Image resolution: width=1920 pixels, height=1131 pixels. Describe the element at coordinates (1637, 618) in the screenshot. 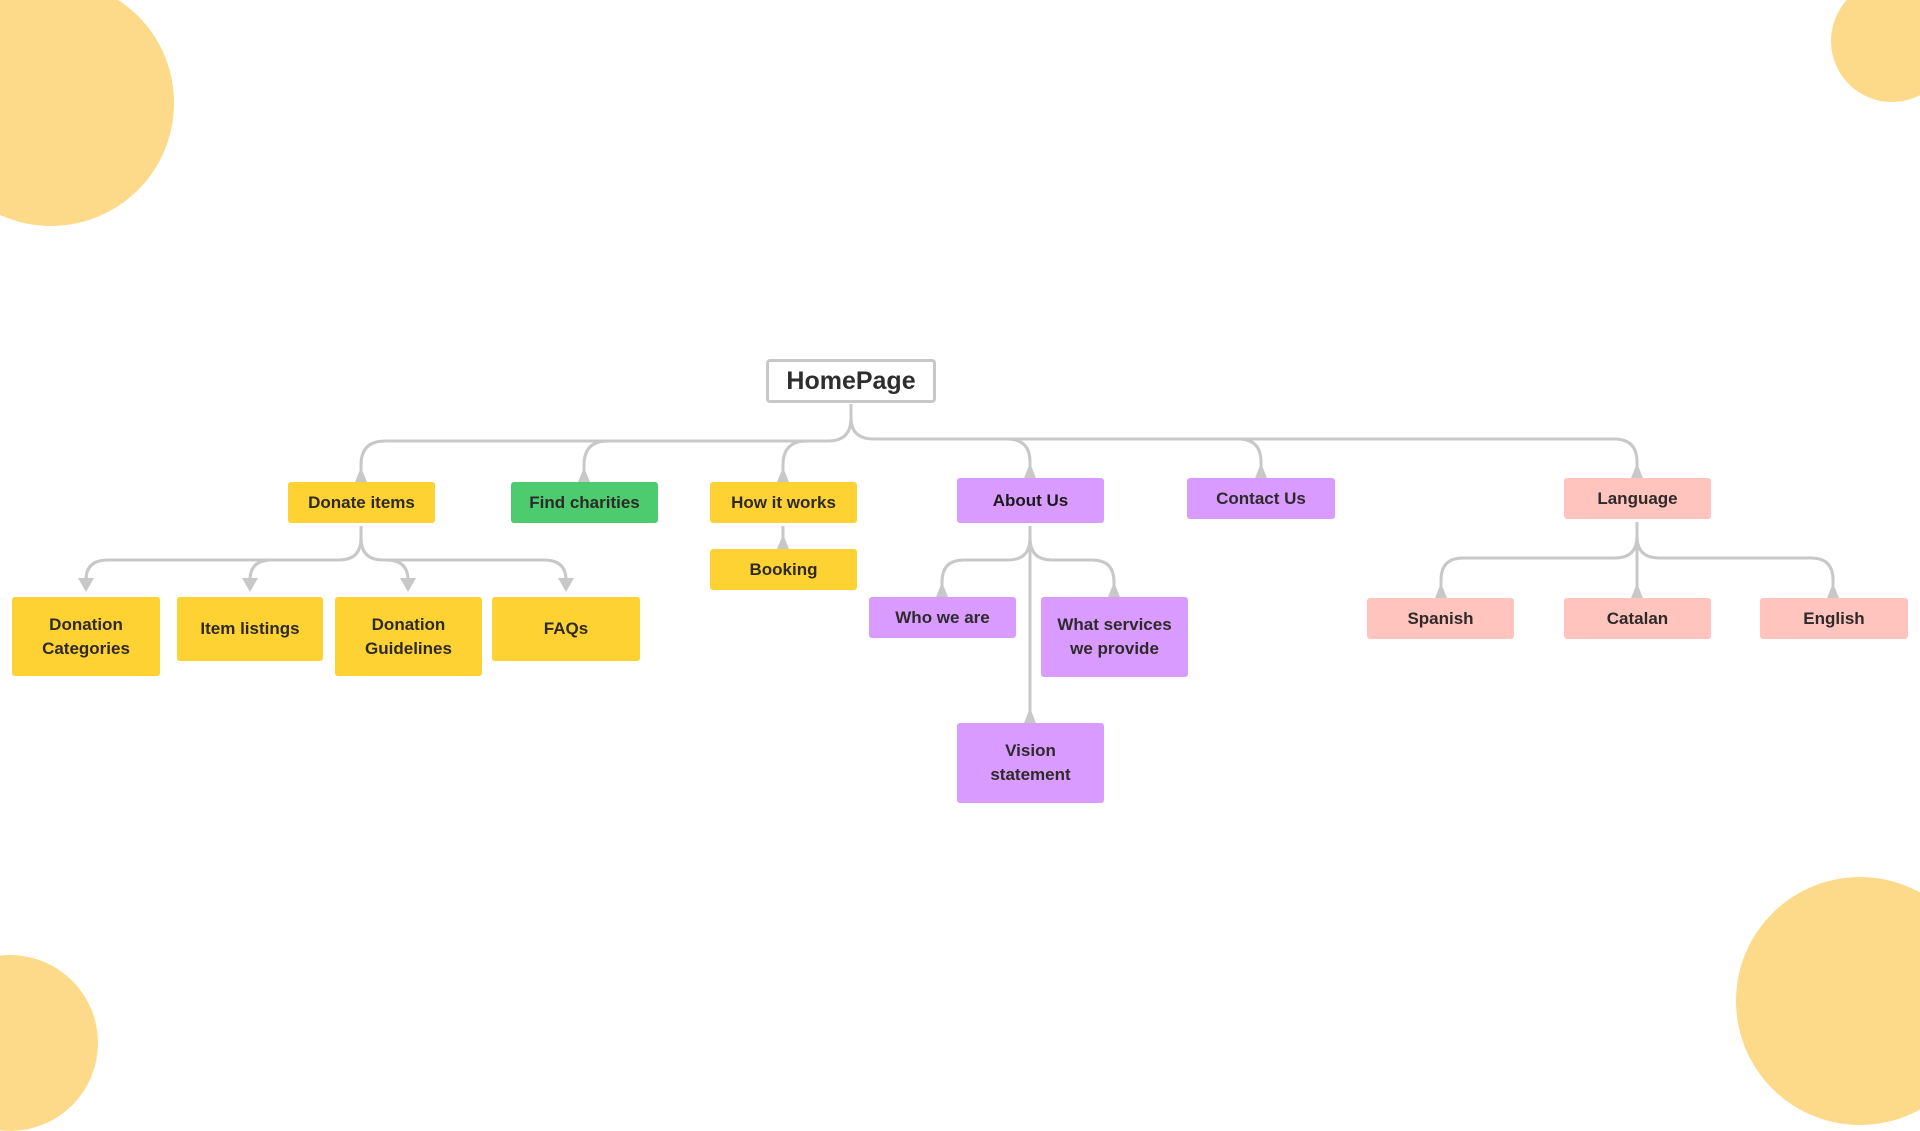

I see `node-catalan: Catalan` at that location.